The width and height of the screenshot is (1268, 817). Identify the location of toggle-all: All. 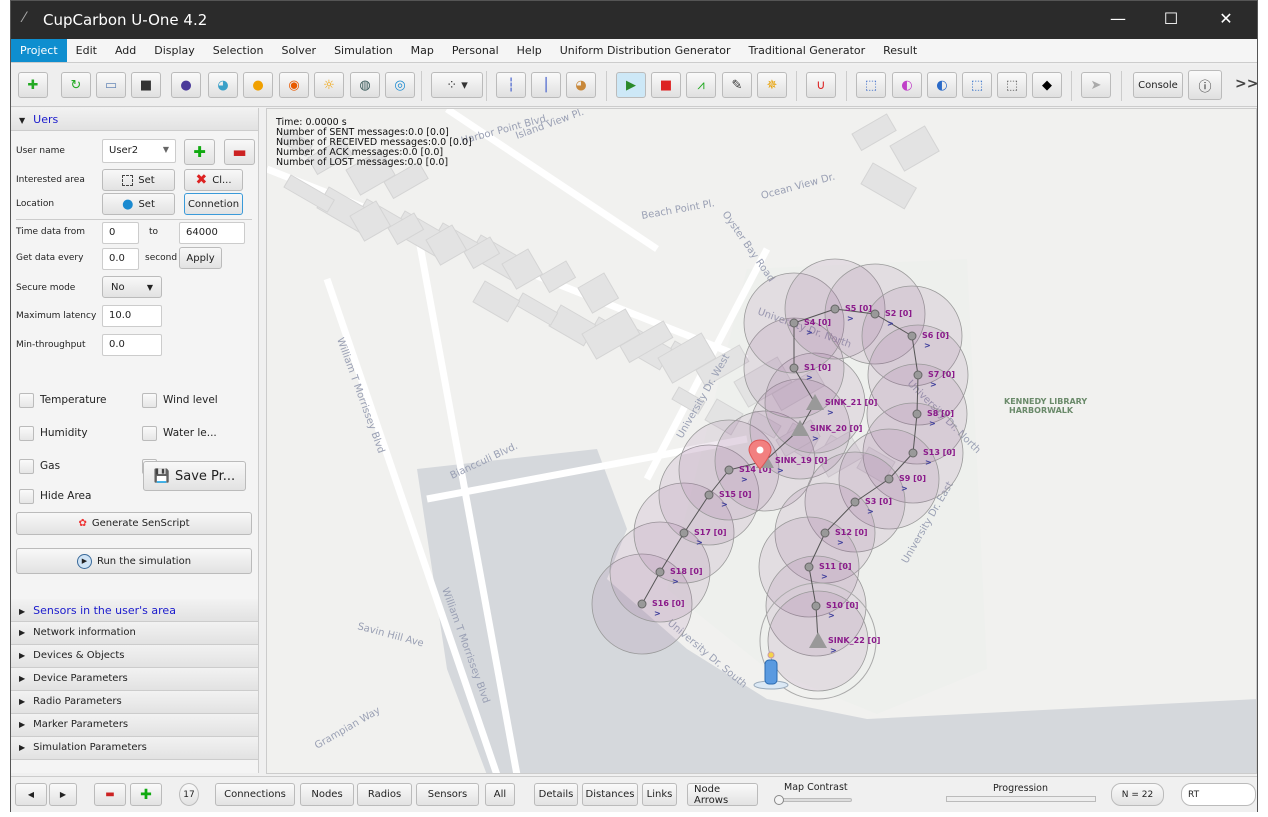
(500, 794).